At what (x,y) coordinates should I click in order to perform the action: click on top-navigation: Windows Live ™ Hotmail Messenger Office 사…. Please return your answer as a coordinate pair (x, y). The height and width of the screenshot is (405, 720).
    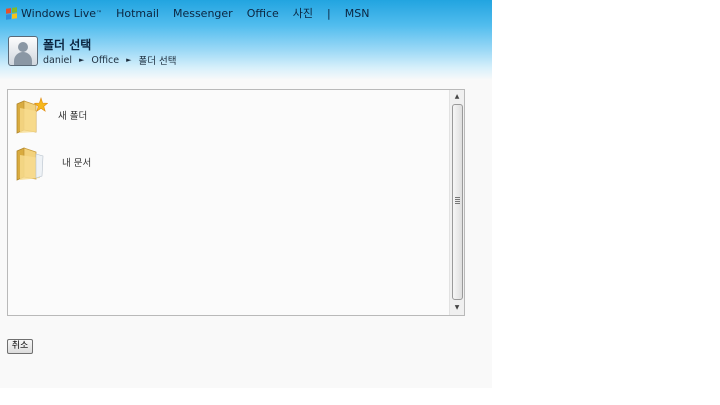
    Looking at the image, I should click on (246, 13).